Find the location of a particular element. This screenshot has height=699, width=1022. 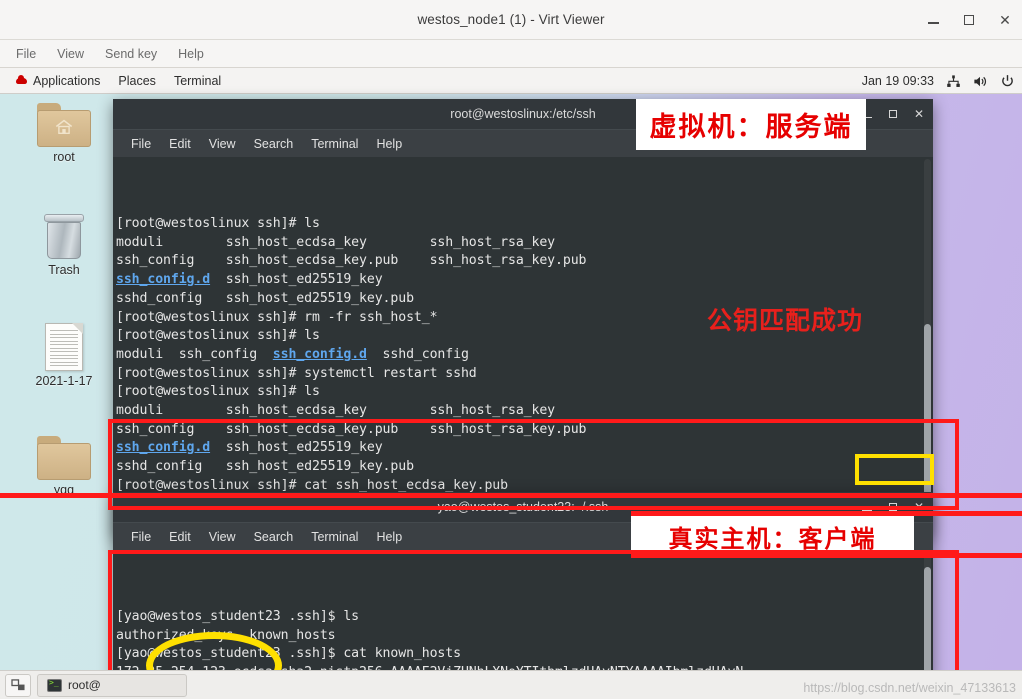

places-label: Places is located at coordinates (137, 80).